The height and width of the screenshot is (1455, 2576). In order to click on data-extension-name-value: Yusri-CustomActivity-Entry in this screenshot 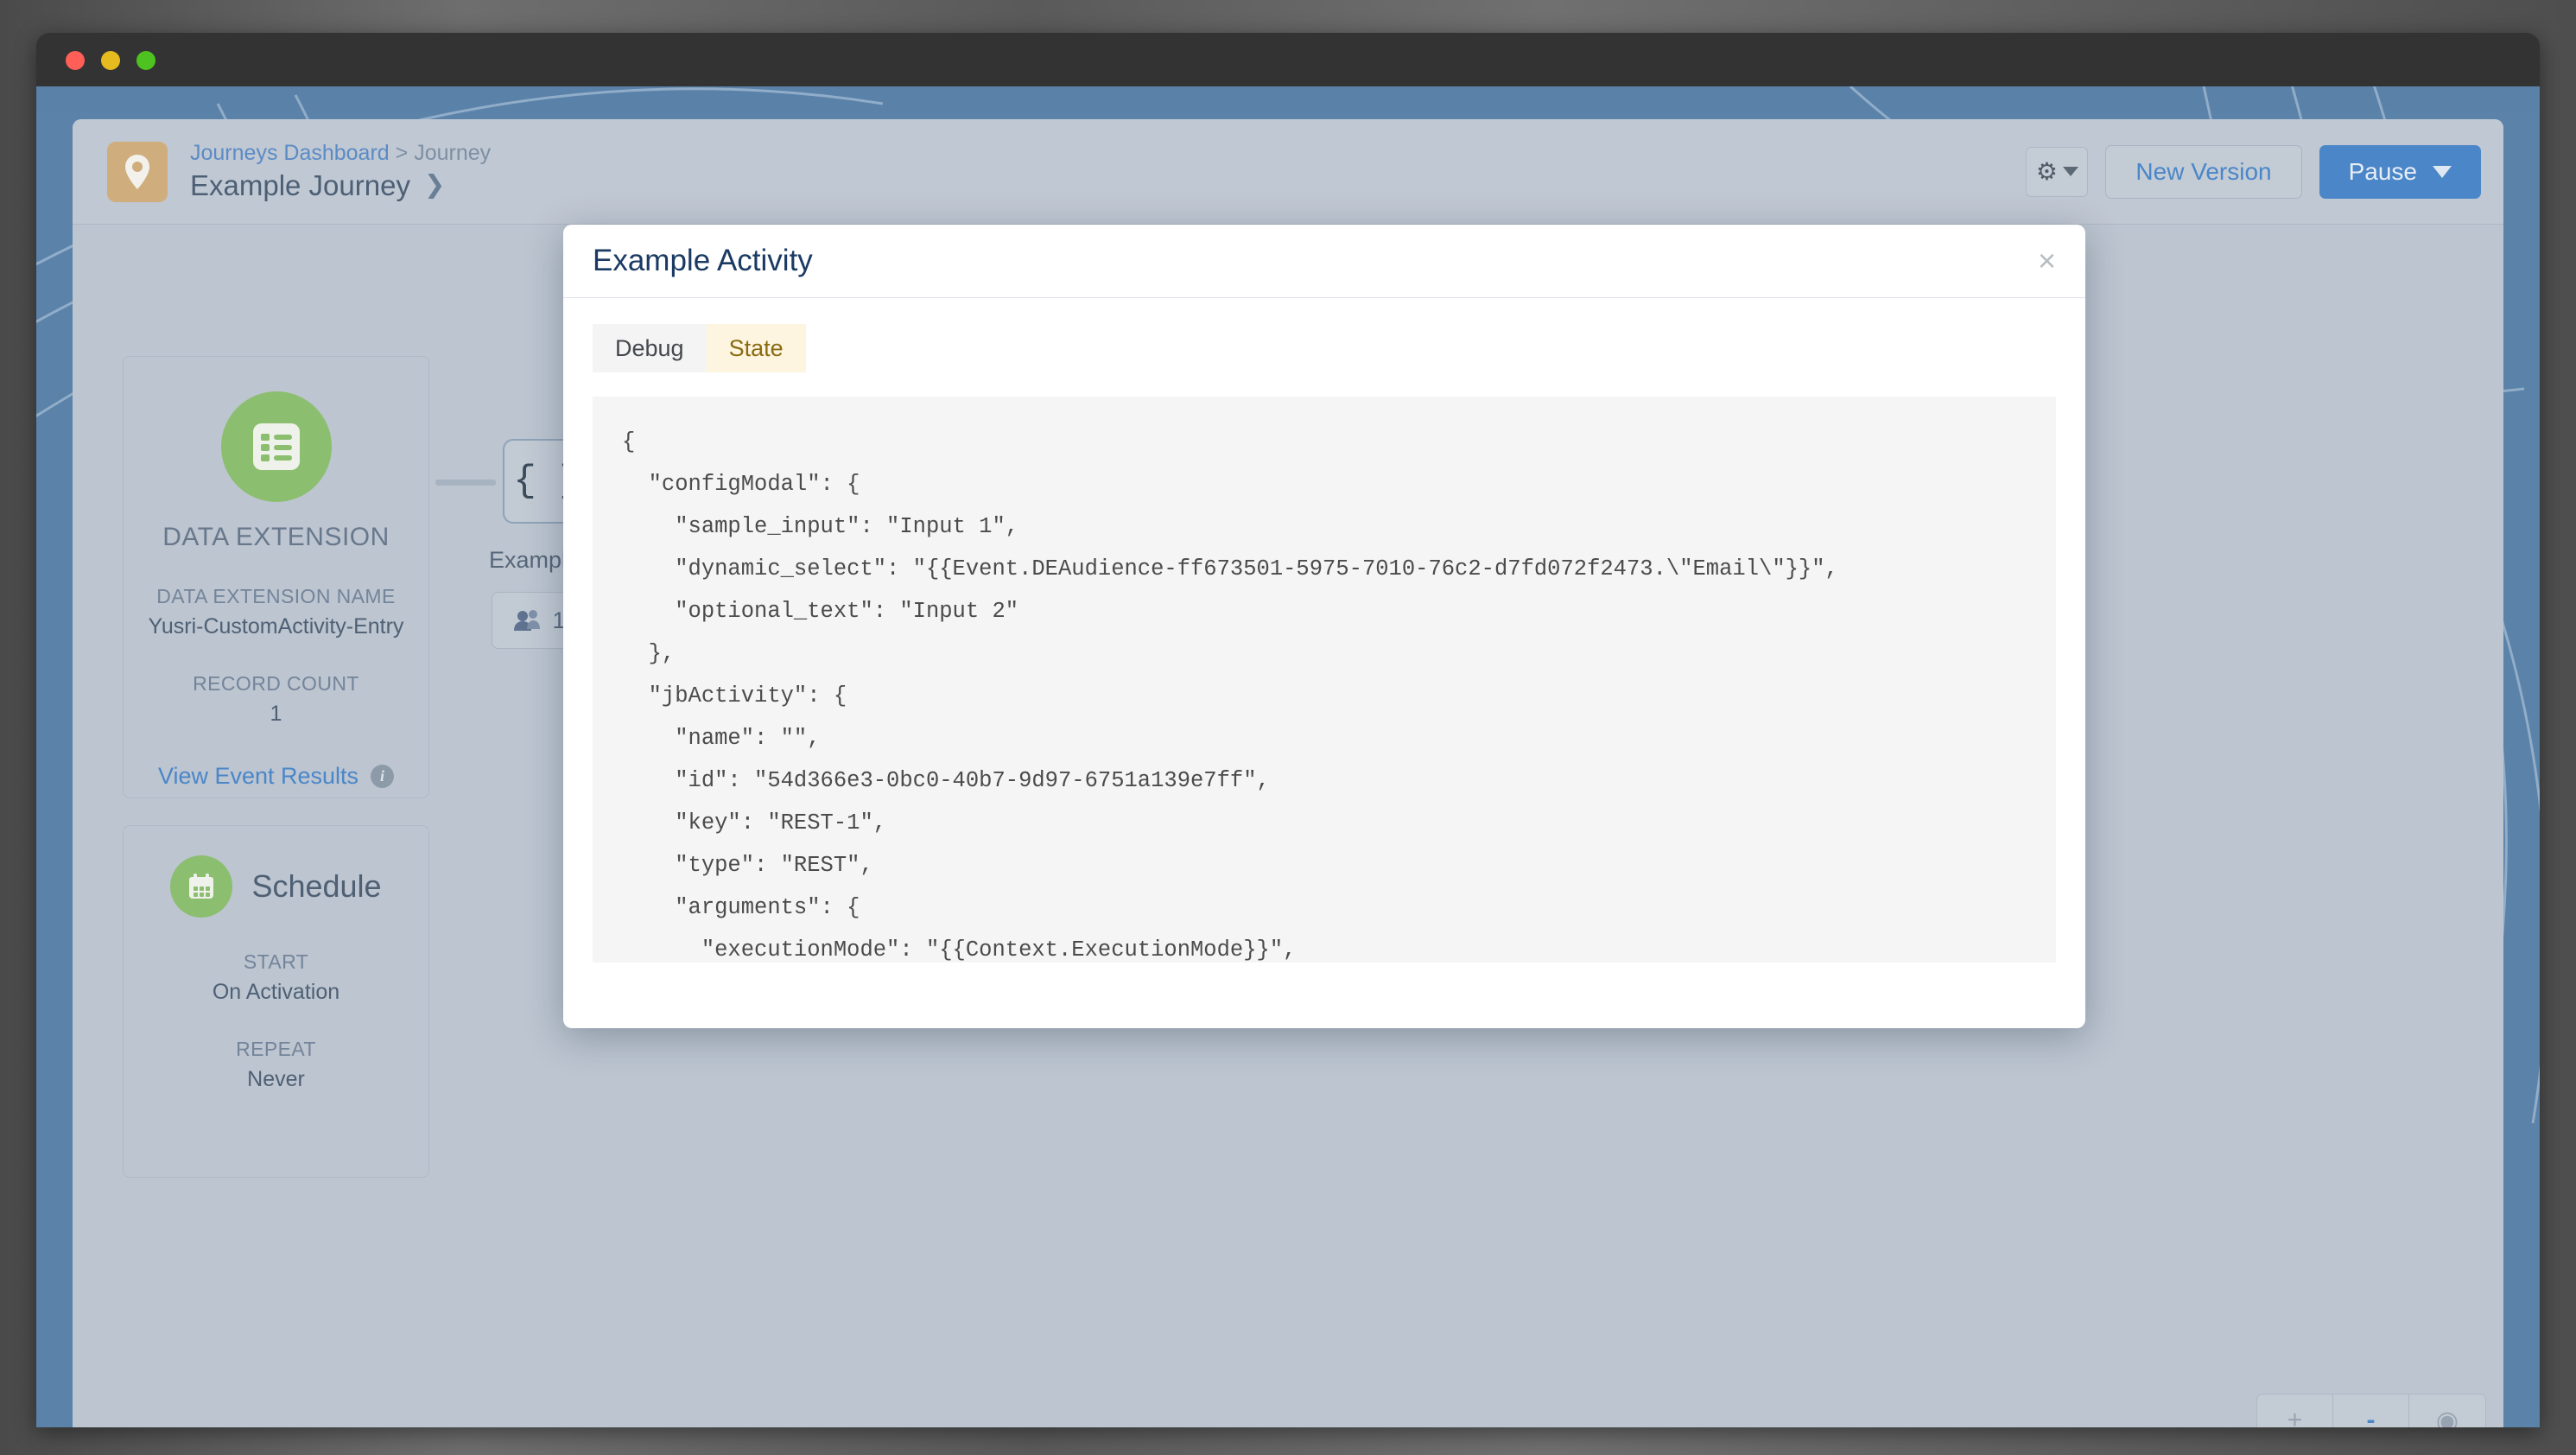, I will do `click(276, 627)`.